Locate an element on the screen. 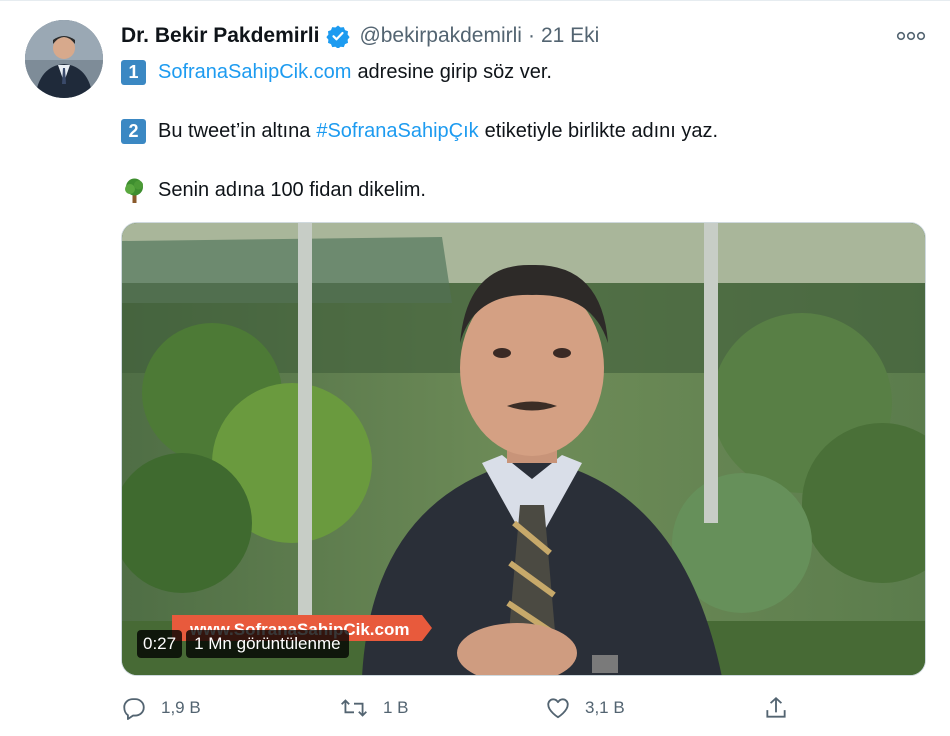 This screenshot has width=950, height=736. keycap-2-icon: 2 is located at coordinates (133, 131).